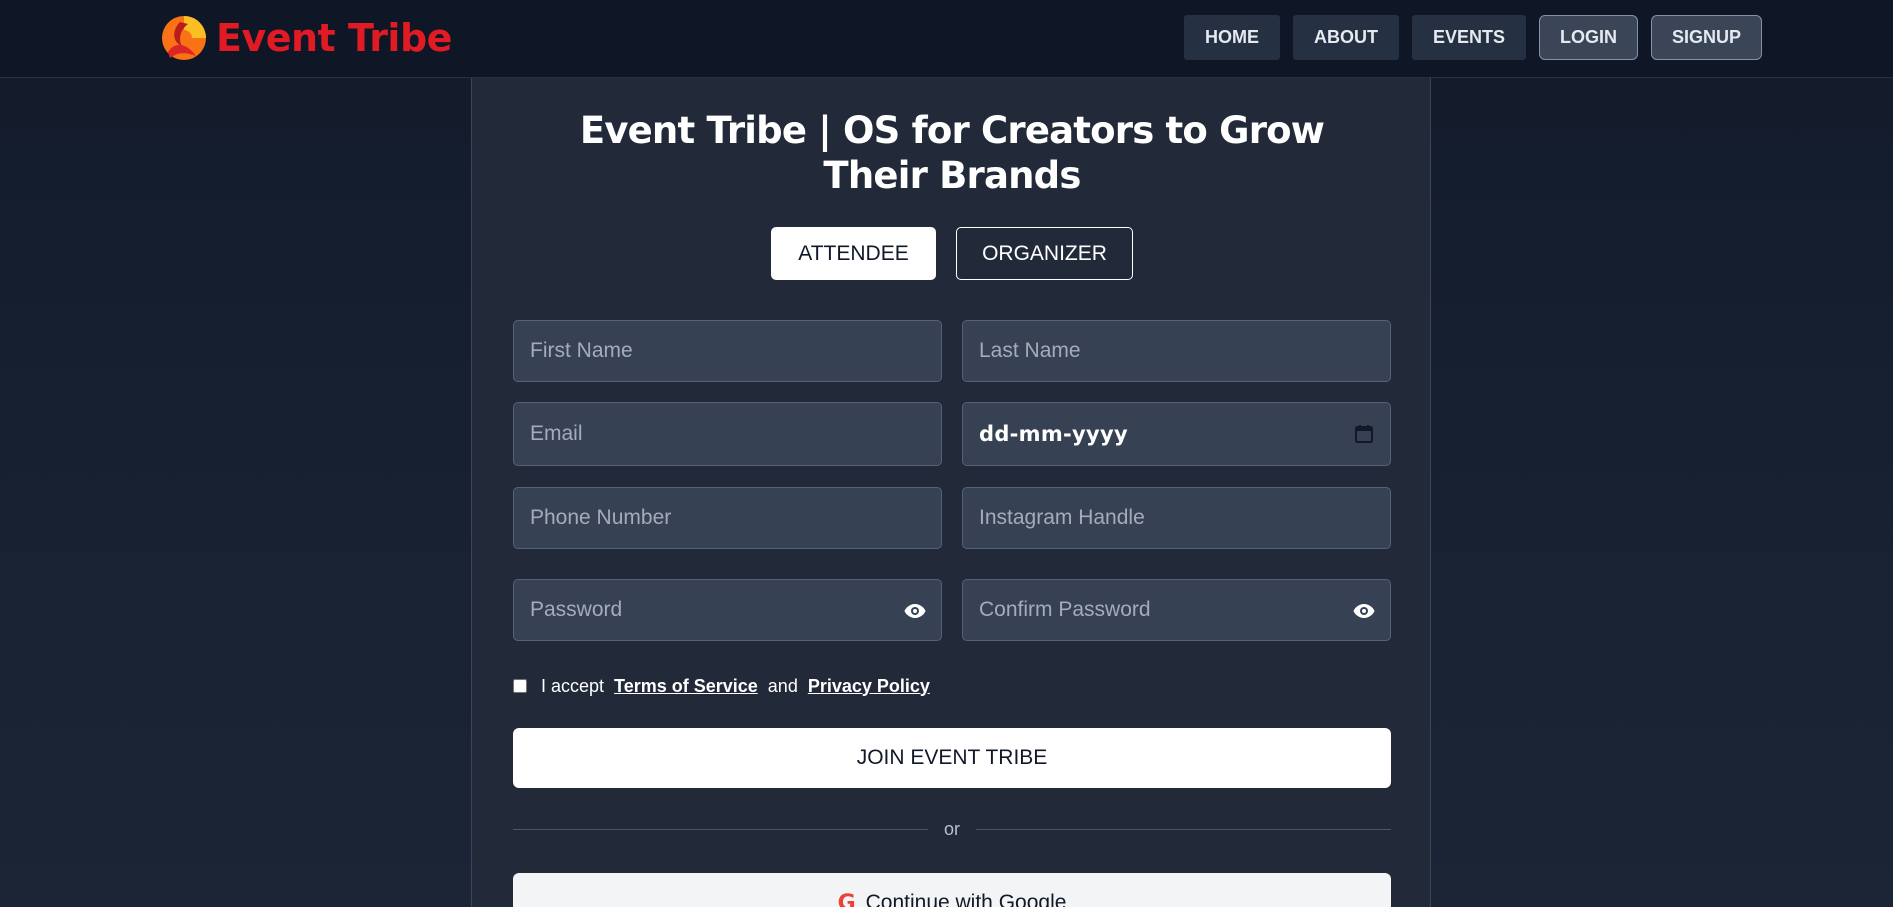  I want to click on nav-events-button: EVENTS, so click(1469, 37).